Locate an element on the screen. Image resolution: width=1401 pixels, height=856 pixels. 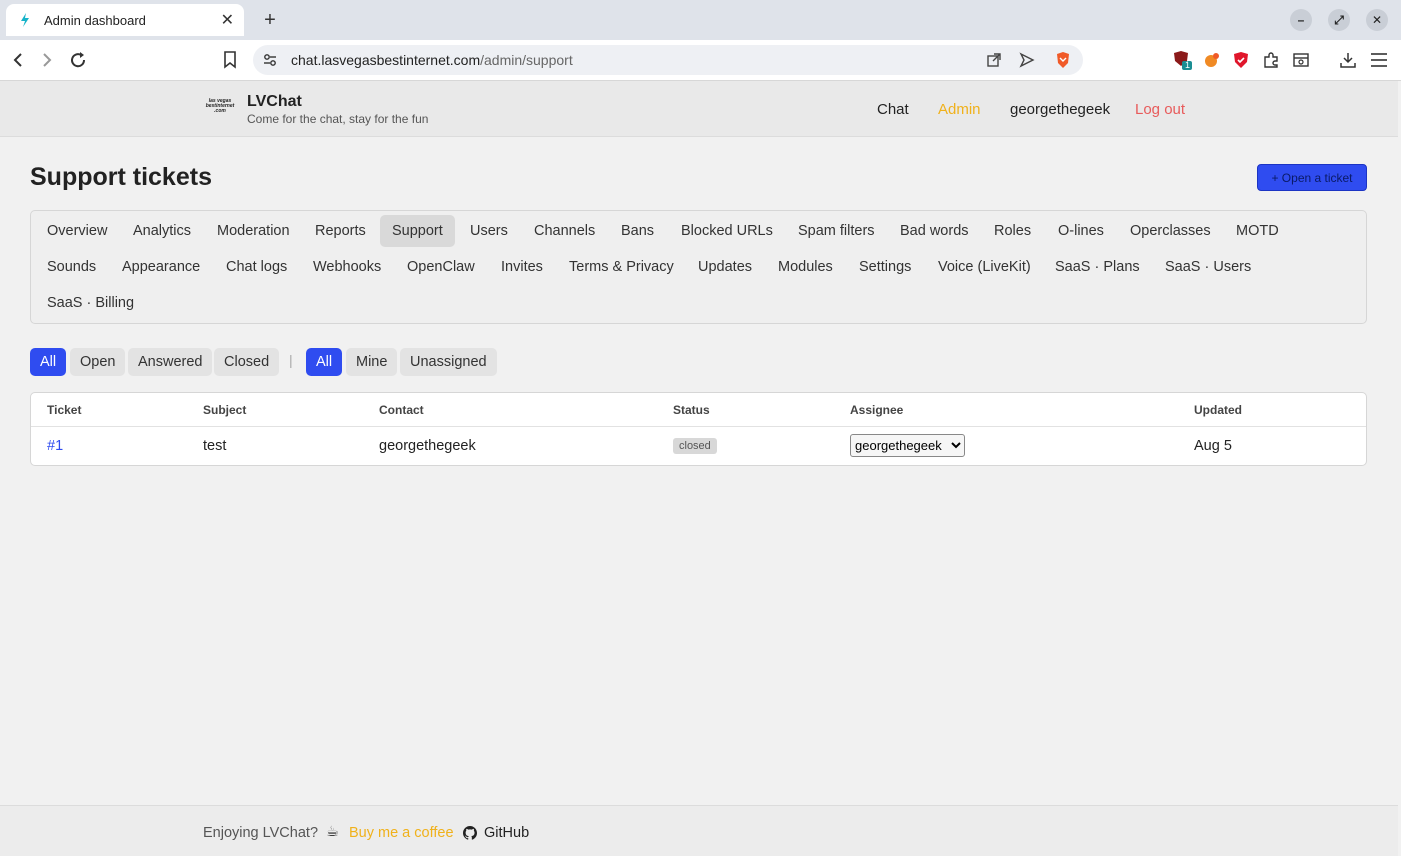
wallet-icon is located at coordinates (1301, 60).